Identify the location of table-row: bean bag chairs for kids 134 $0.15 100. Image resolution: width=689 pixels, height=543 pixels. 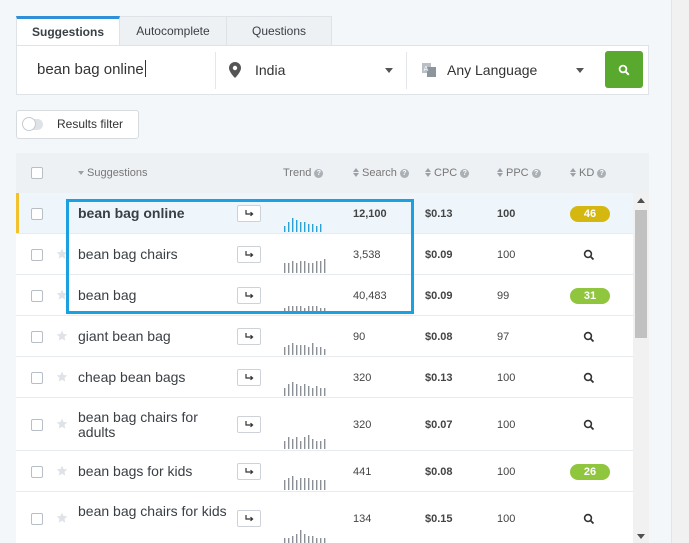
(324, 517).